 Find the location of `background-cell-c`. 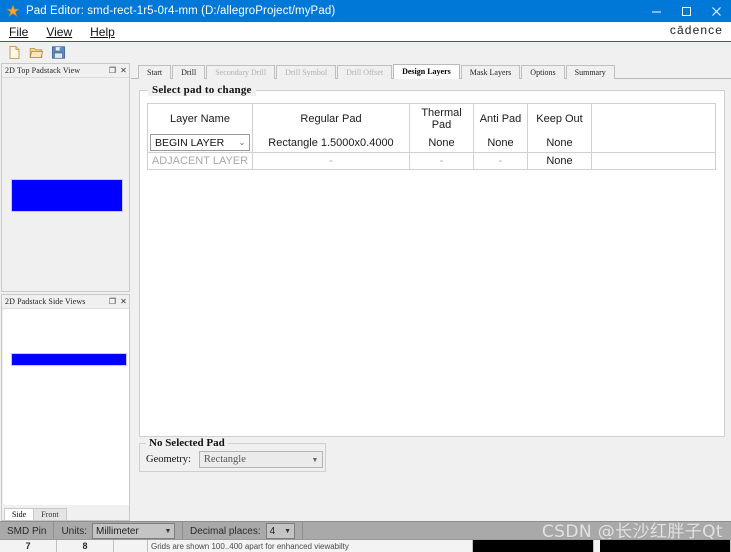

background-cell-c is located at coordinates (131, 546).